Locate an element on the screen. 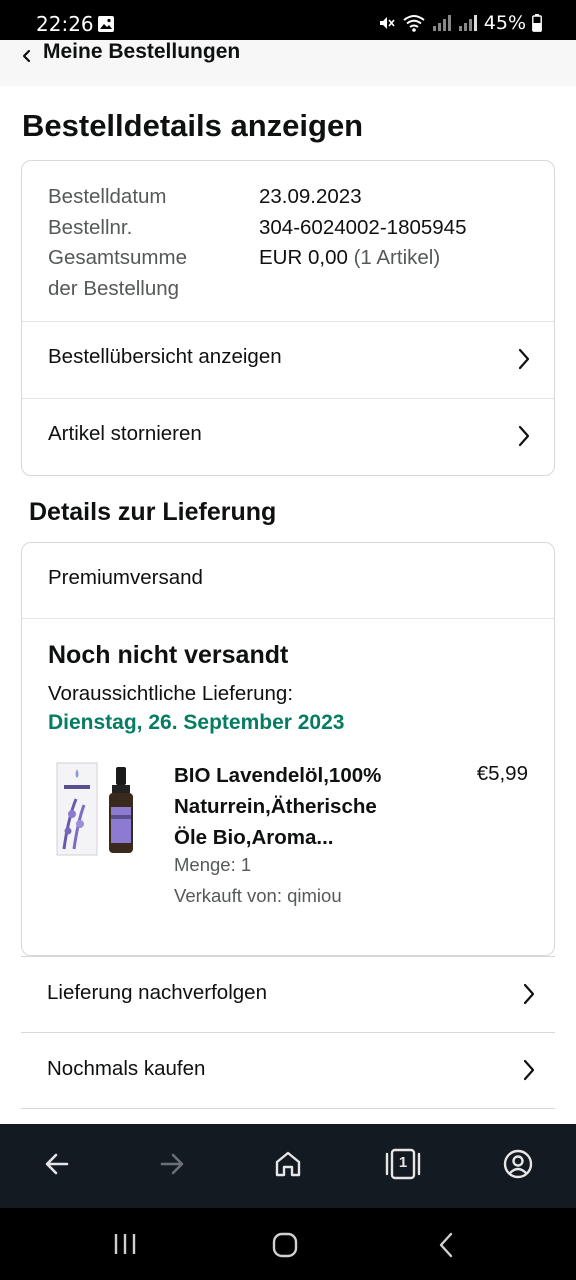 This screenshot has height=1280, width=576. tab-count: 1 is located at coordinates (403, 1162).